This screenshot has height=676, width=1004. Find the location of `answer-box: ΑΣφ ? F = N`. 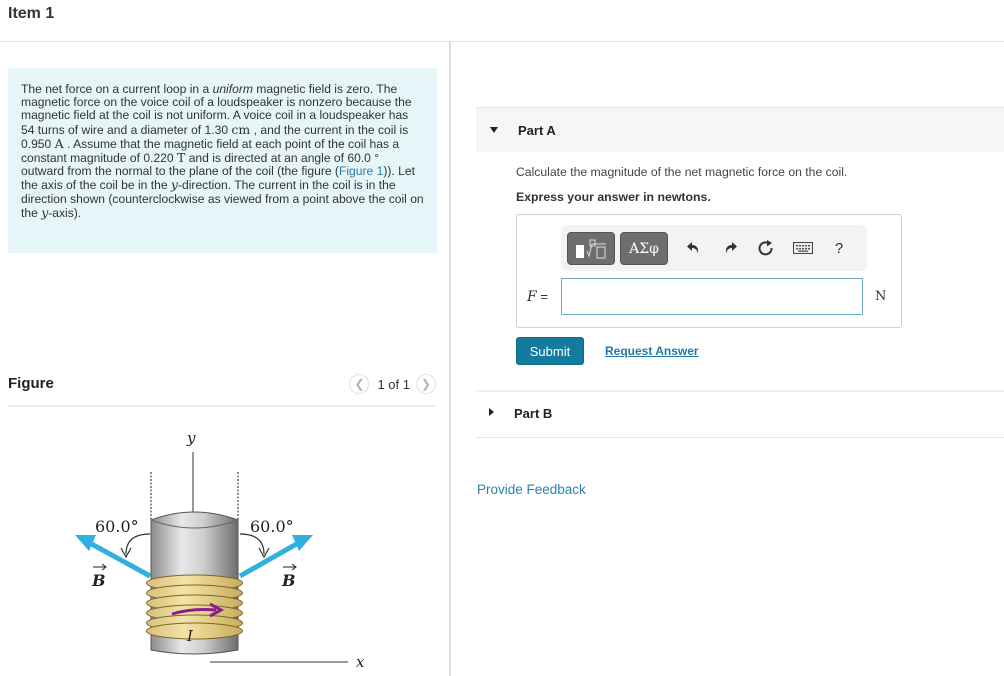

answer-box: ΑΣφ ? F = N is located at coordinates (709, 271).